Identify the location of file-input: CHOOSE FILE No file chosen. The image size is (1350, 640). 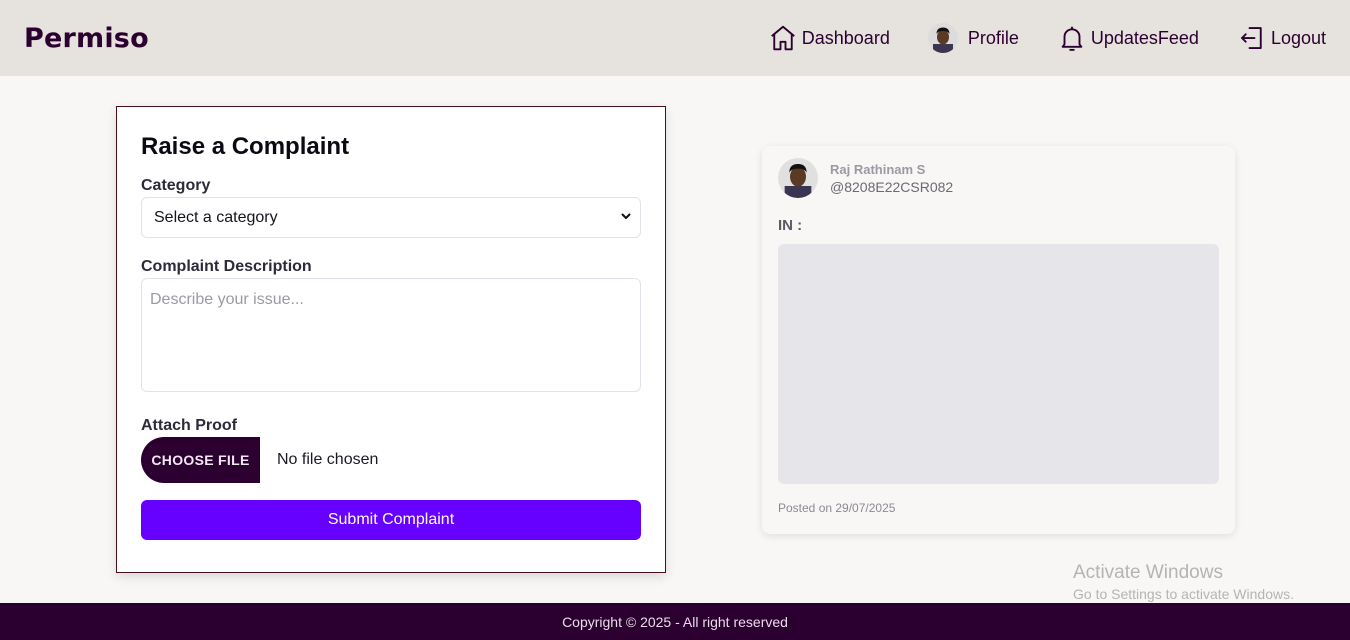
(391, 460).